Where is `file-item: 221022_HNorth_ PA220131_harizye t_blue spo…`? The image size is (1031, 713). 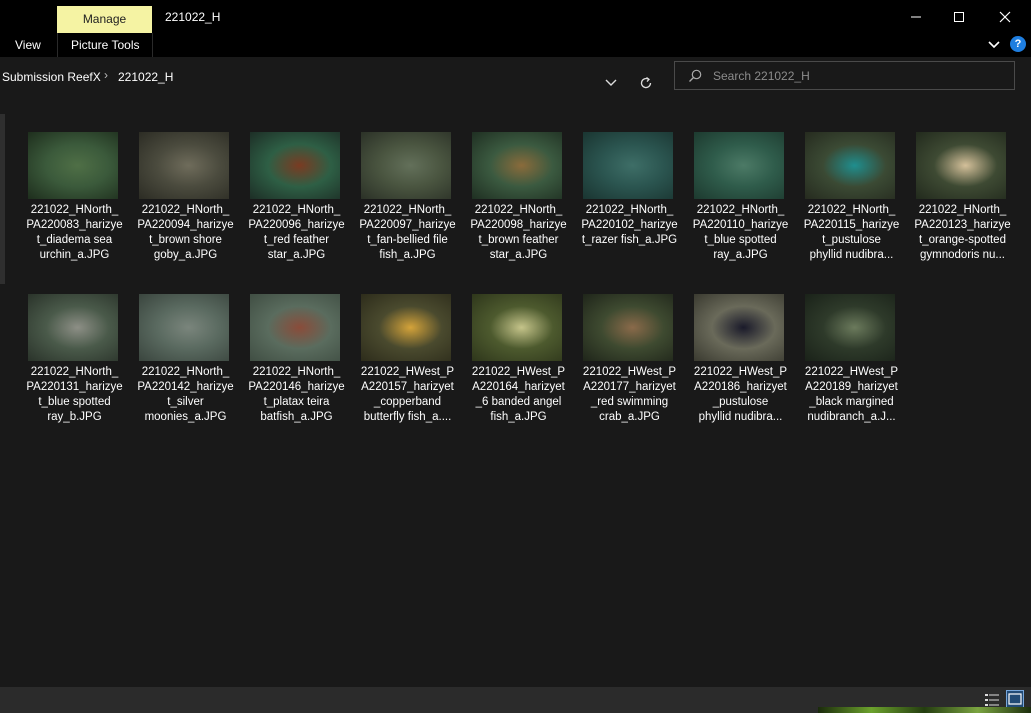 file-item: 221022_HNorth_ PA220131_harizye t_blue spo… is located at coordinates (74, 368).